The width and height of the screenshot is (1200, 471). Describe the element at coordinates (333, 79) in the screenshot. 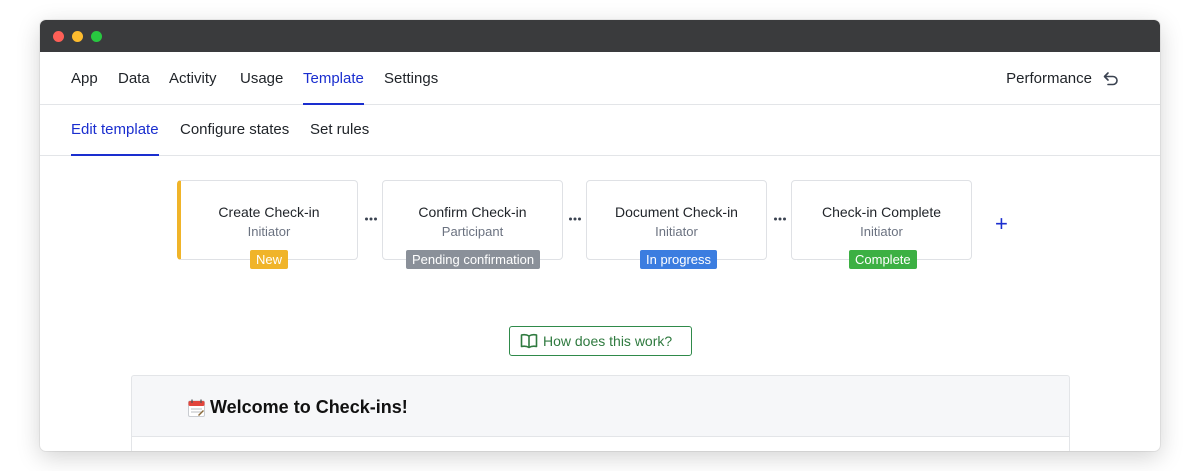

I see `tab-template: Template` at that location.